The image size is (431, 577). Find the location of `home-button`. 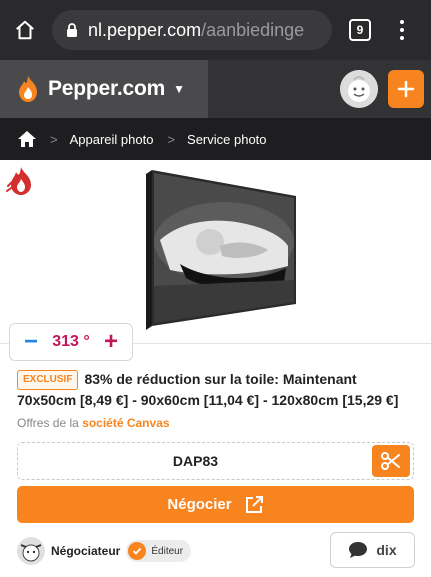

home-button is located at coordinates (25, 30).